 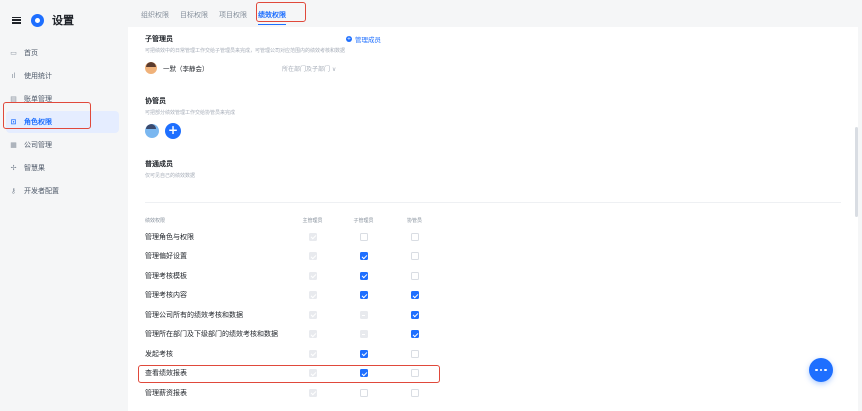 I want to click on admin-name: 一默（李静会）, so click(x=186, y=69).